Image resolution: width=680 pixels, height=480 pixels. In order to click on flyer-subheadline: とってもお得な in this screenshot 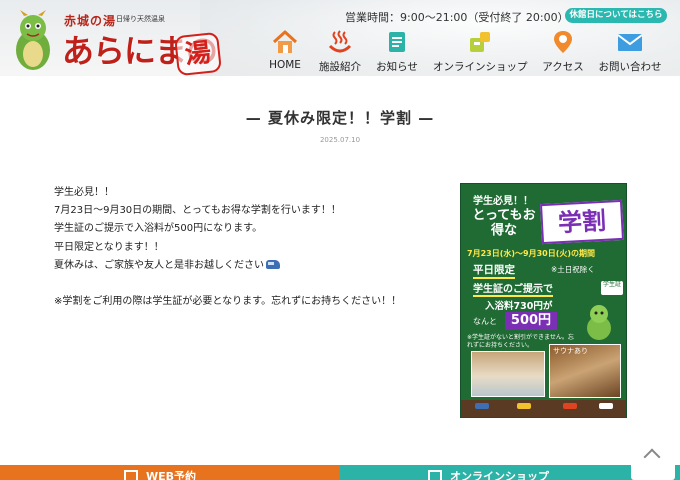, I will do `click(504, 223)`.